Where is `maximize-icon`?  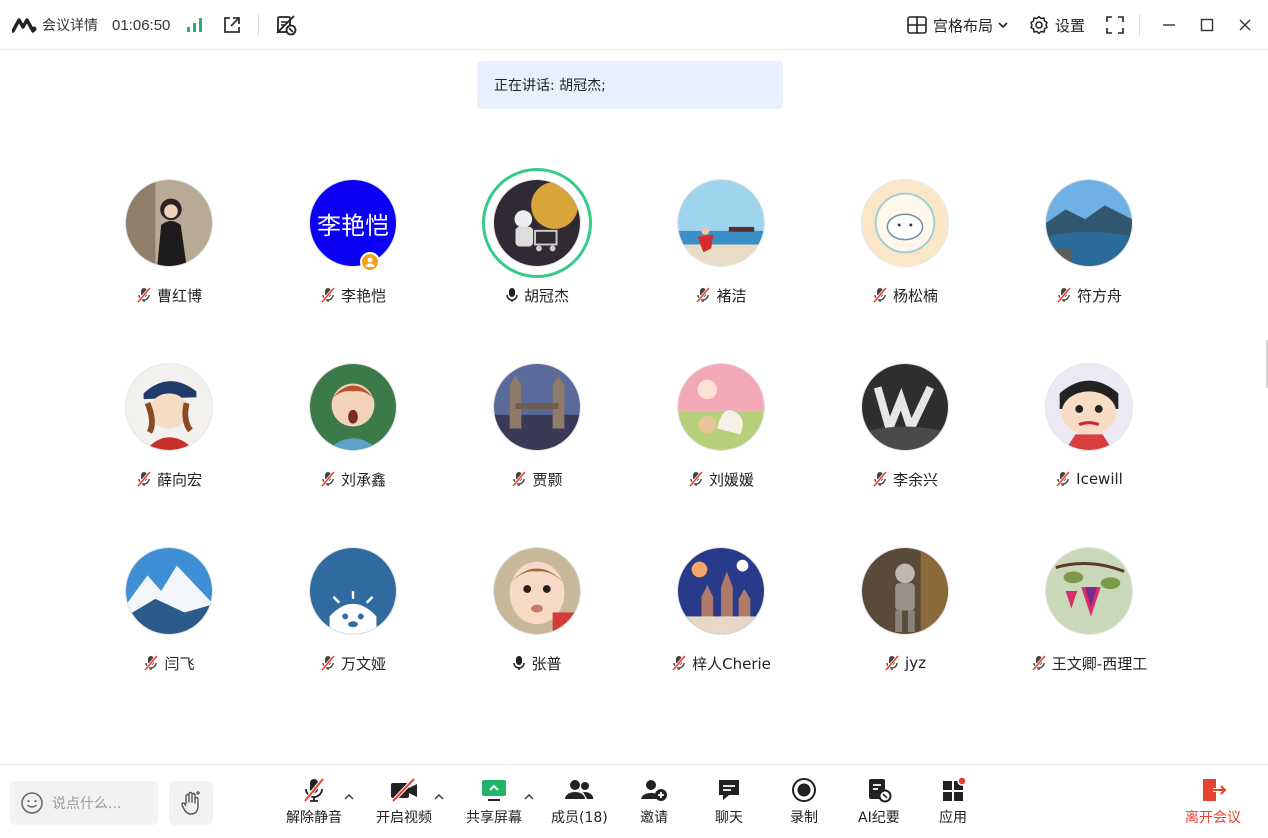
maximize-icon is located at coordinates (1207, 25).